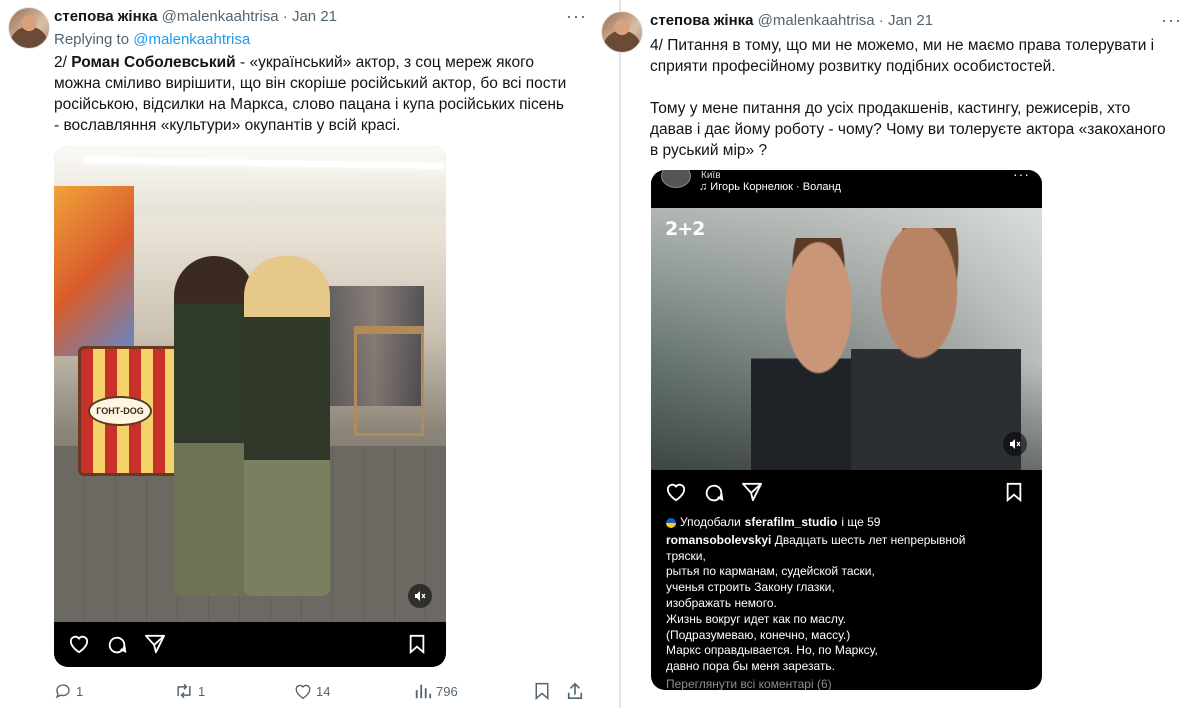 The width and height of the screenshot is (1200, 708). Describe the element at coordinates (117, 645) in the screenshot. I see `comment-icon` at that location.